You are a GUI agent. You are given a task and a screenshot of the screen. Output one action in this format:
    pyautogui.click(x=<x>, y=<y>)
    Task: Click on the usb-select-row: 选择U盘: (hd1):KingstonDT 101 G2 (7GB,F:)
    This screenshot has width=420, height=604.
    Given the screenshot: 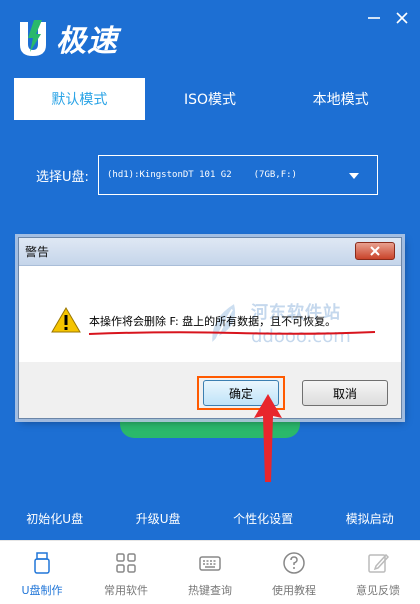 What is the action you would take?
    pyautogui.click(x=208, y=175)
    